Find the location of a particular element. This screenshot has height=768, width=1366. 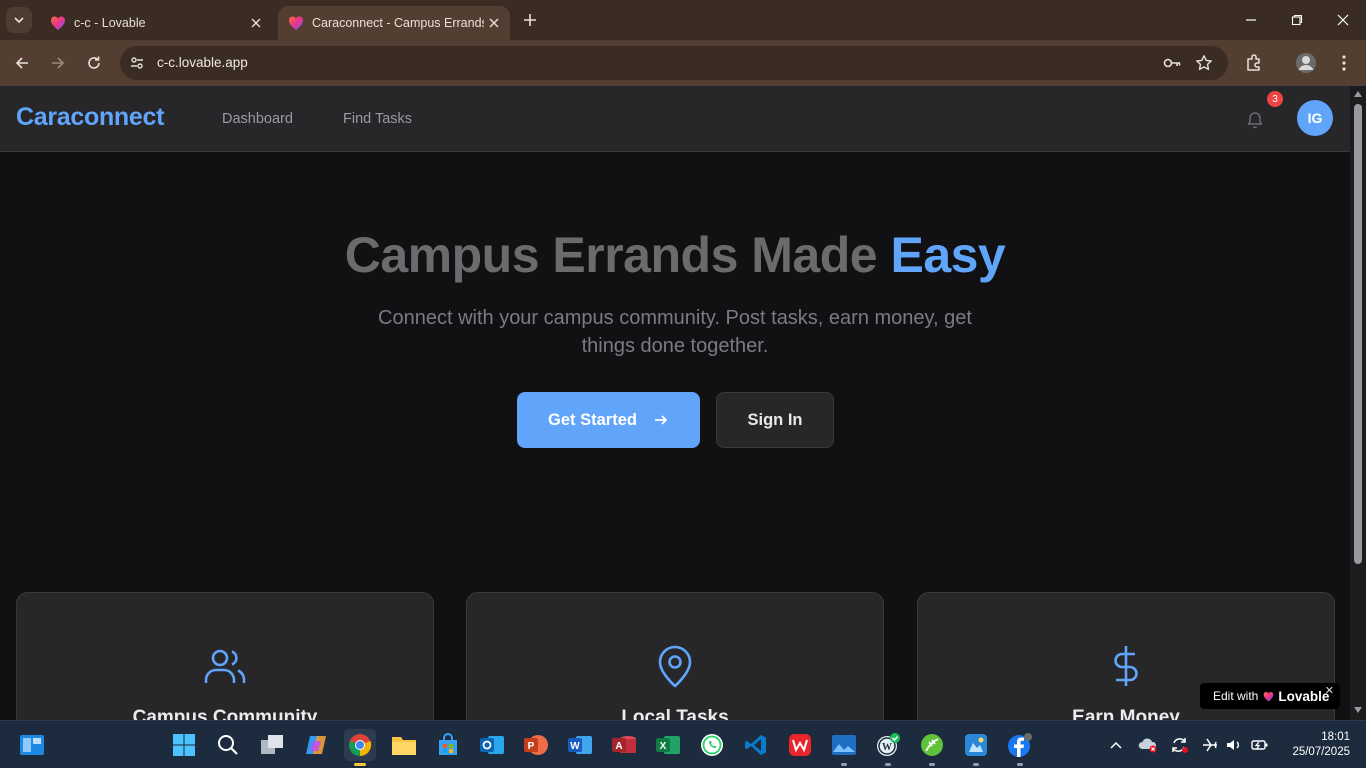

file-explorer-button is located at coordinates (404, 745).